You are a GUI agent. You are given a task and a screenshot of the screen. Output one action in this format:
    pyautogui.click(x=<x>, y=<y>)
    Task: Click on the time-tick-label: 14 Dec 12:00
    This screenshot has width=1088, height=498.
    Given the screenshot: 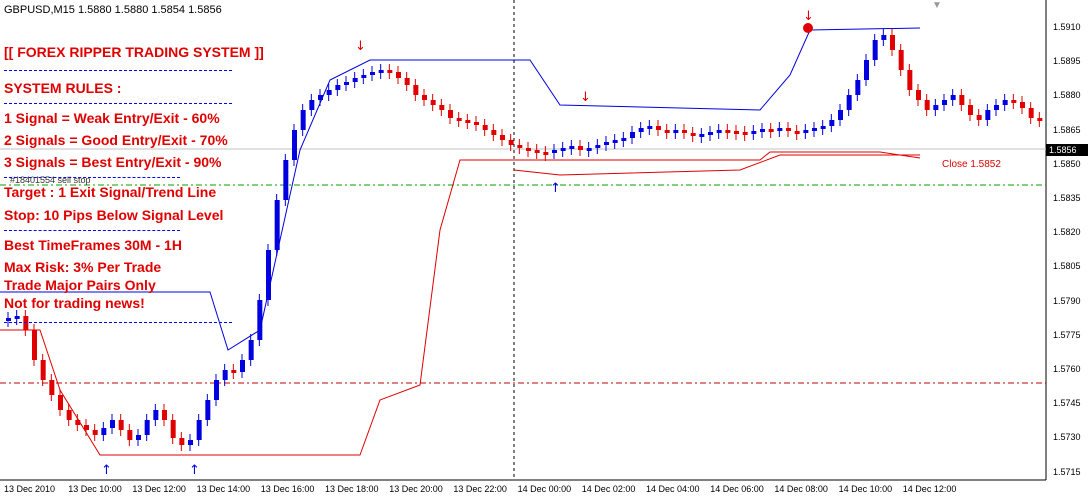 What is the action you would take?
    pyautogui.click(x=929, y=489)
    